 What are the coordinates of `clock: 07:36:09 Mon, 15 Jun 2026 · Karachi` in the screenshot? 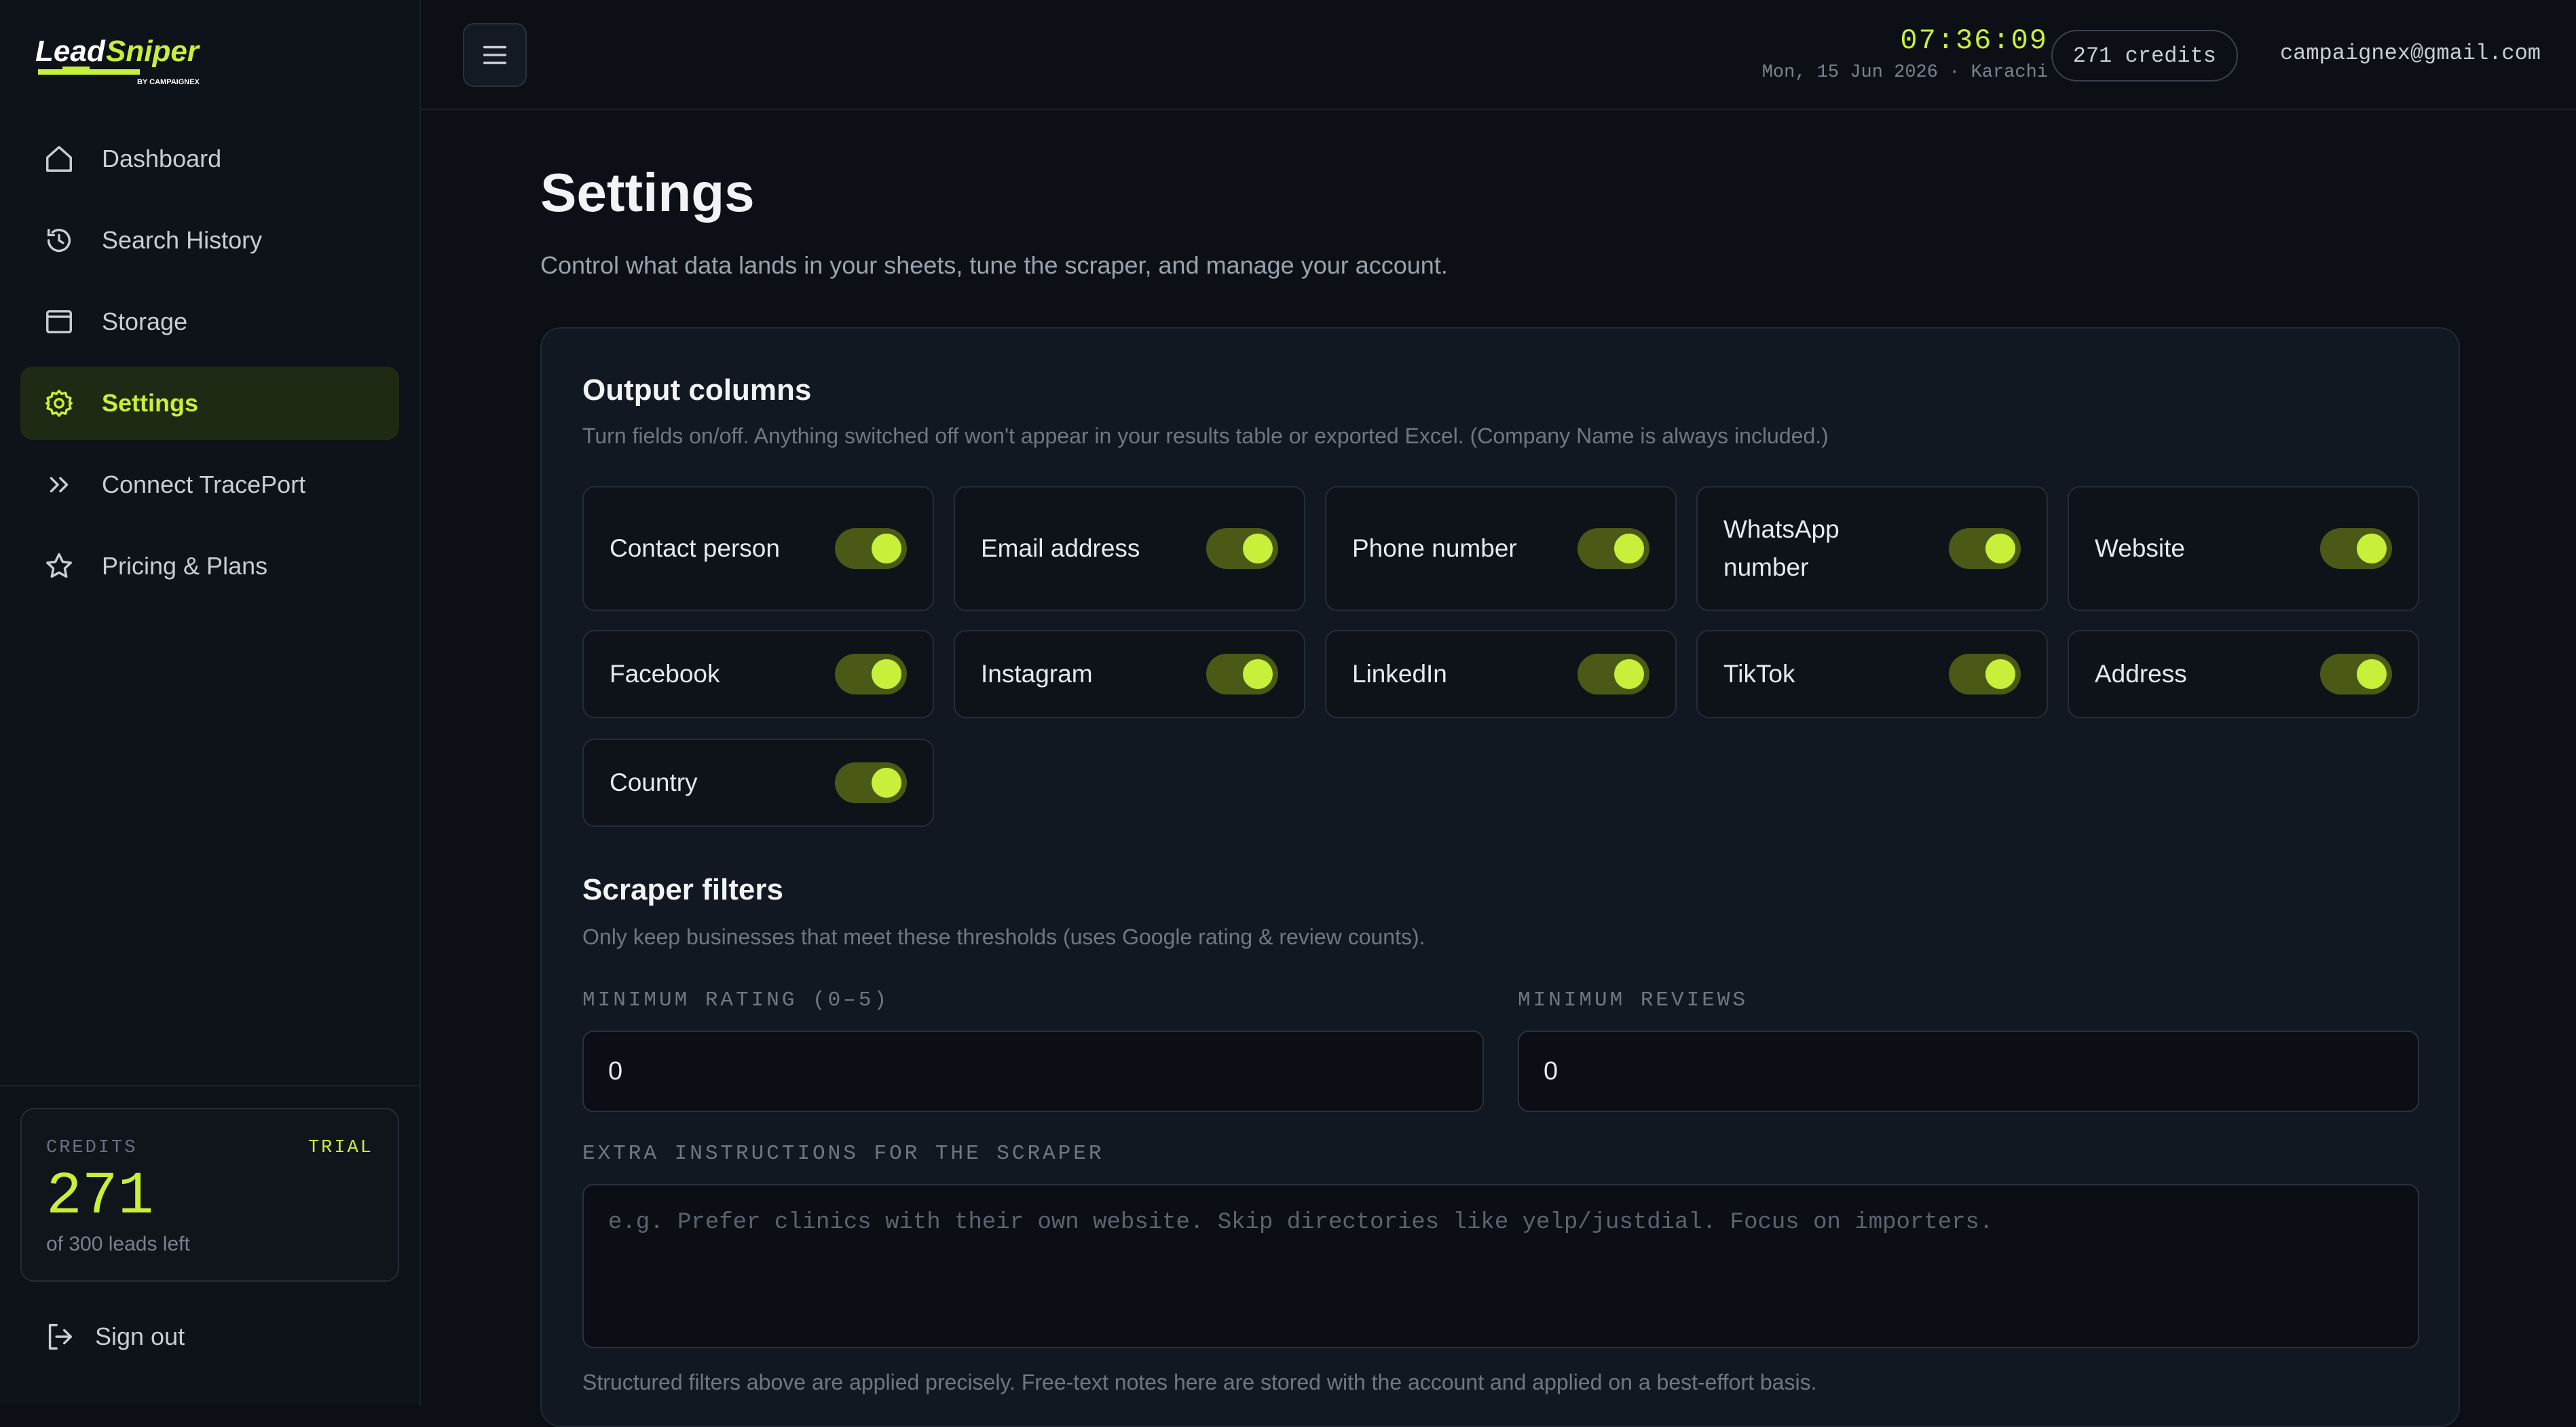 It's located at (1905, 54).